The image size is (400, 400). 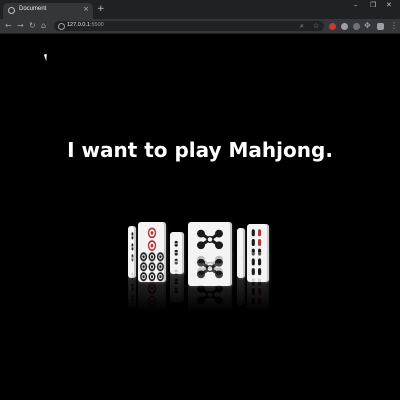 What do you see at coordinates (258, 281) in the screenshot?
I see `bamboo-tile-right-reflection` at bounding box center [258, 281].